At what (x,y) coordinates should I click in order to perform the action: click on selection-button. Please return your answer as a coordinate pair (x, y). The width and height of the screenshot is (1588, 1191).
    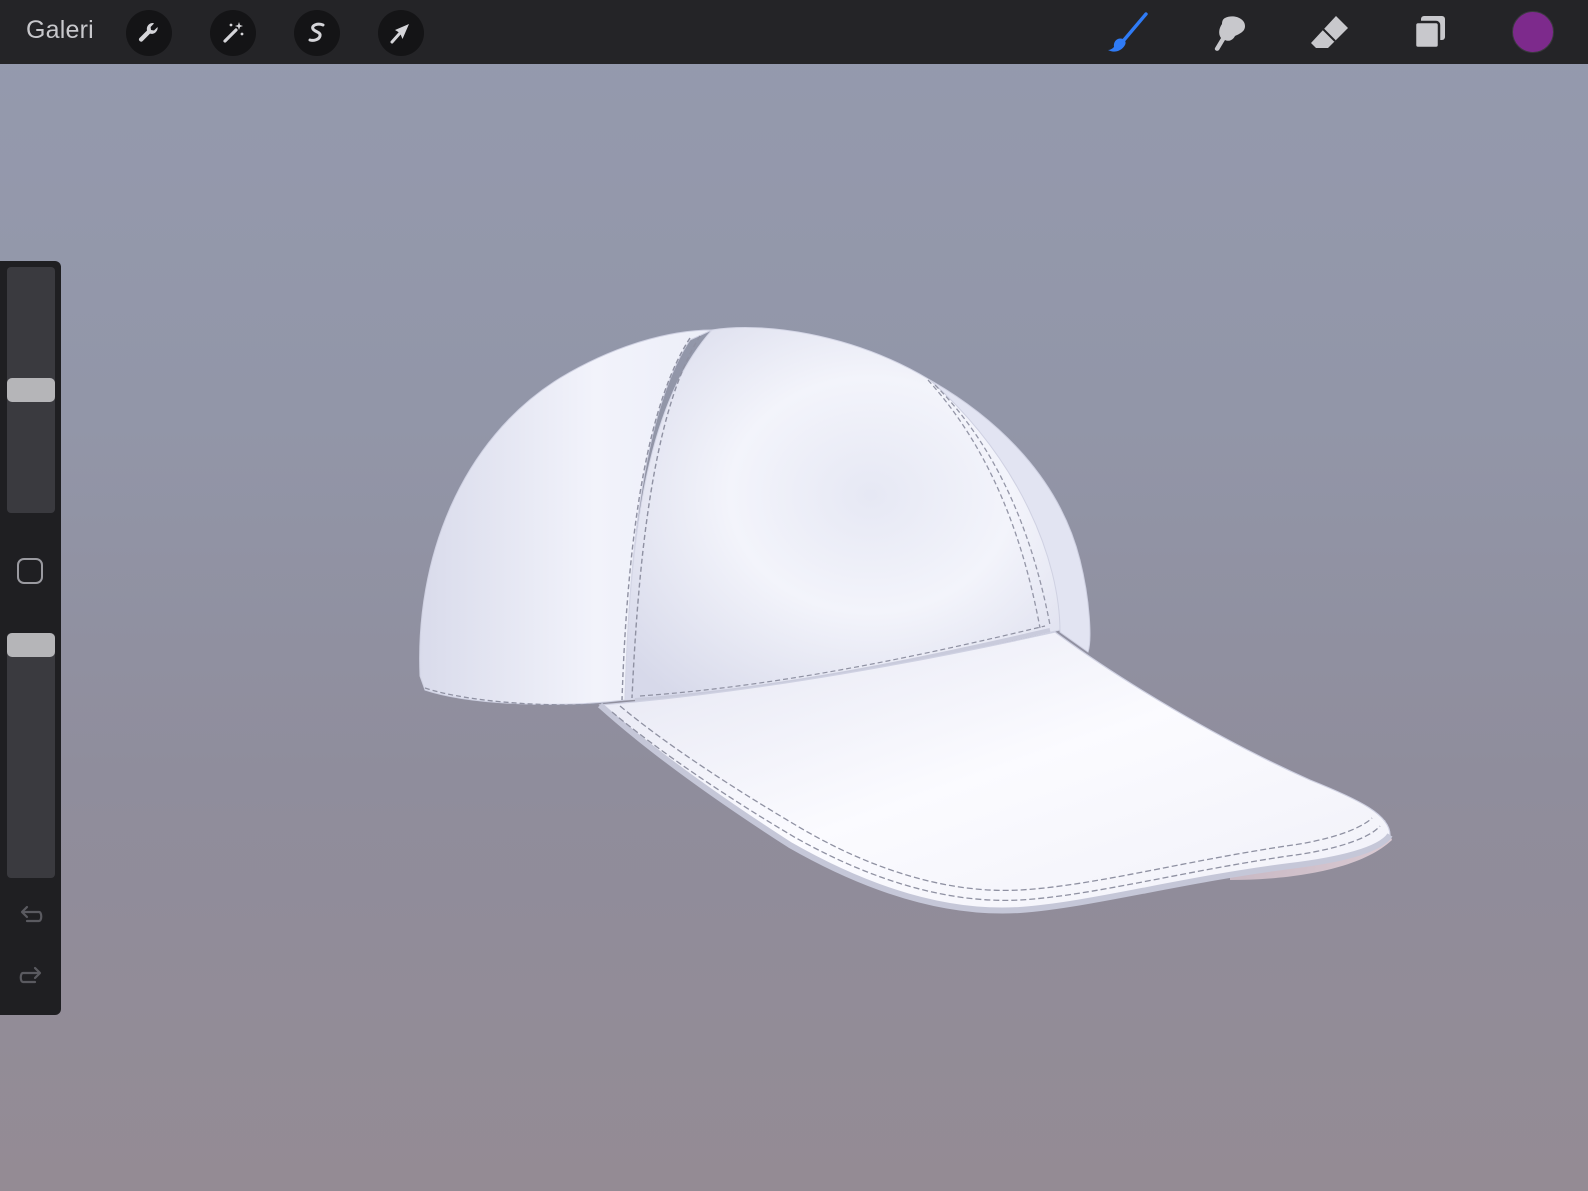
    Looking at the image, I should click on (317, 33).